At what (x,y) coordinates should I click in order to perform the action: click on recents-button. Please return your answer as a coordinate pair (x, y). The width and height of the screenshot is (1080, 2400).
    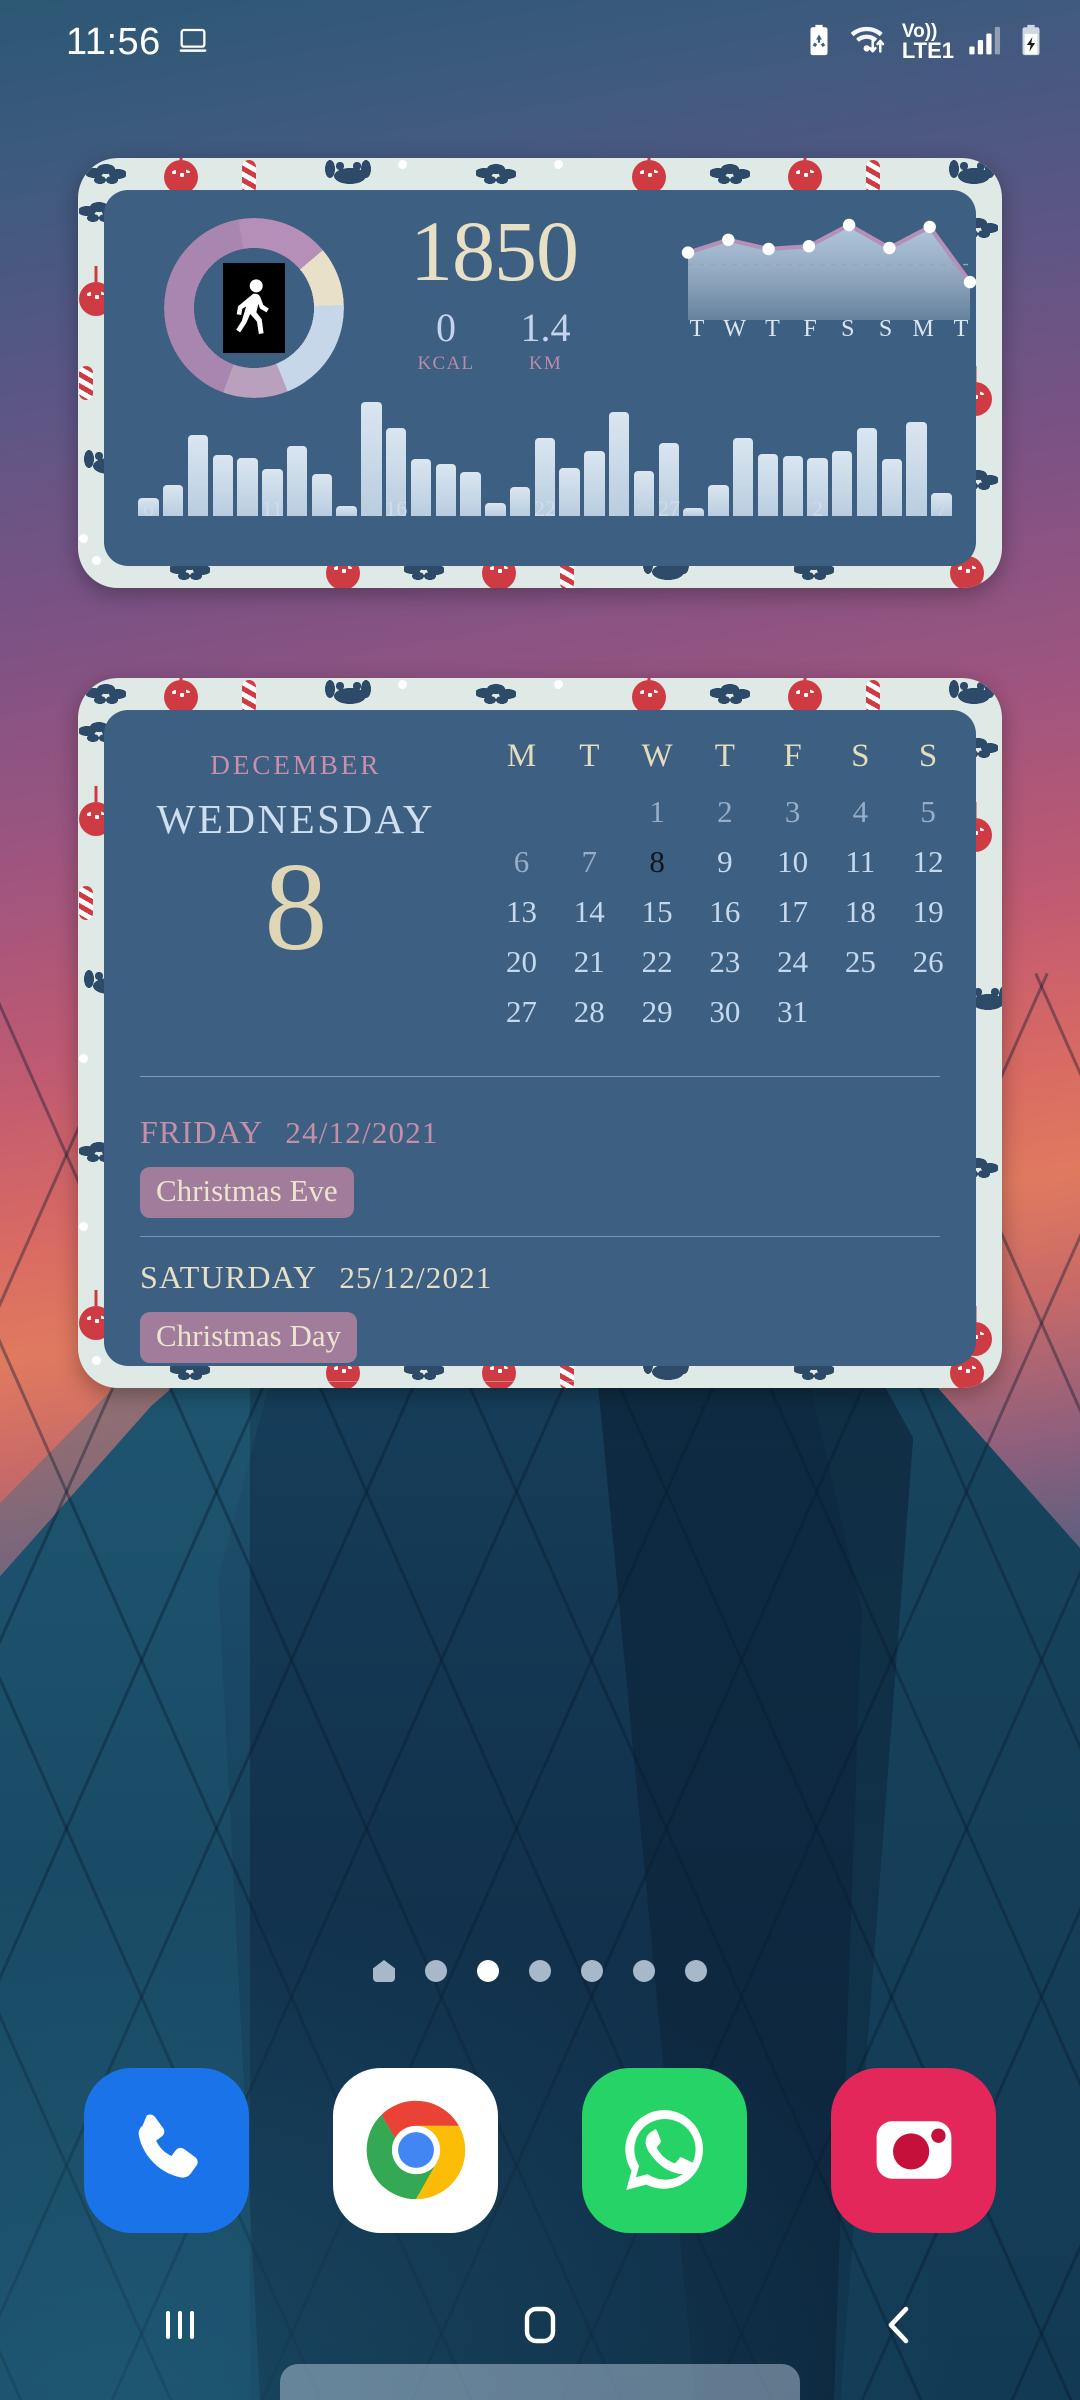
    Looking at the image, I should click on (180, 2325).